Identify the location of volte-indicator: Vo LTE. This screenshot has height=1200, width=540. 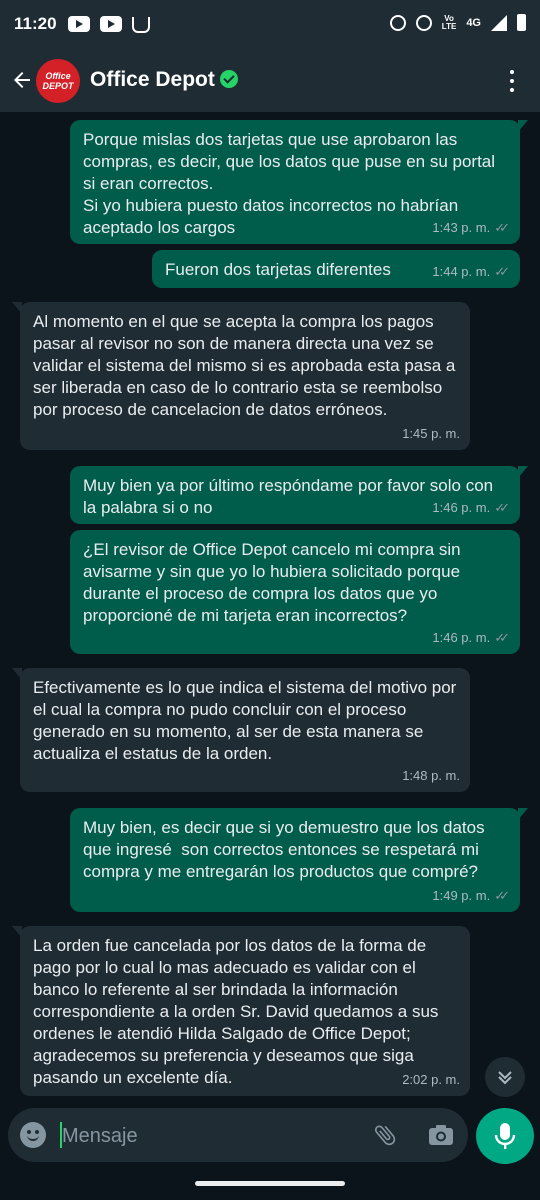
(449, 22).